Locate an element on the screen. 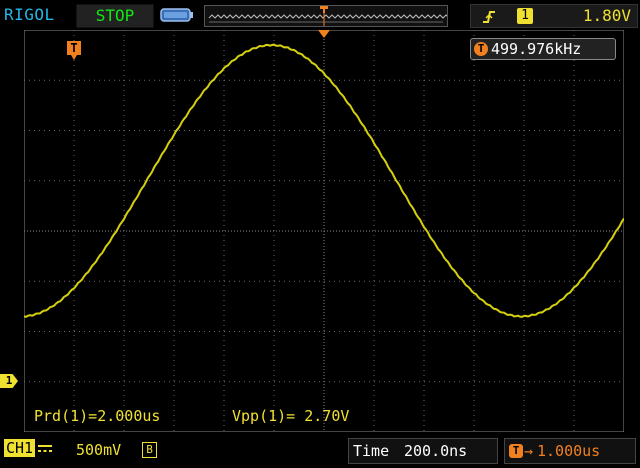 The width and height of the screenshot is (640, 468). trigger-position-marker is located at coordinates (324, 35).